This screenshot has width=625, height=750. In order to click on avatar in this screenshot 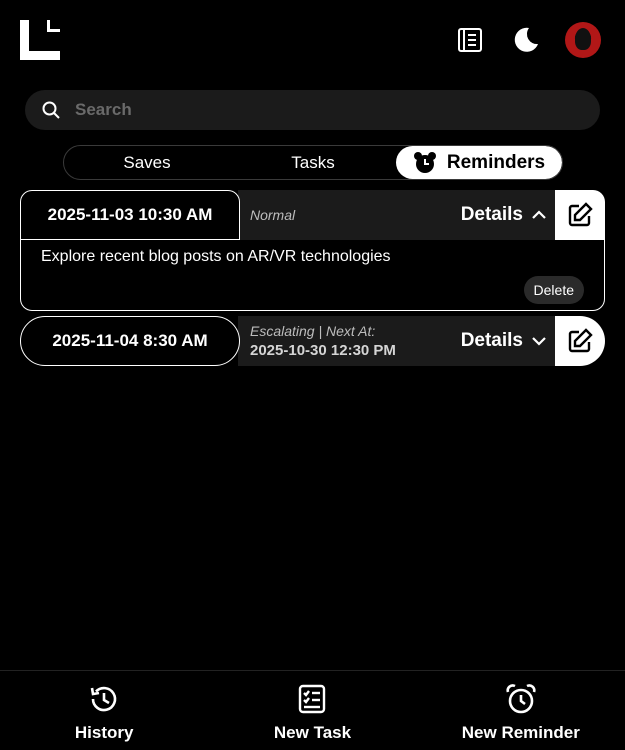, I will do `click(583, 40)`.